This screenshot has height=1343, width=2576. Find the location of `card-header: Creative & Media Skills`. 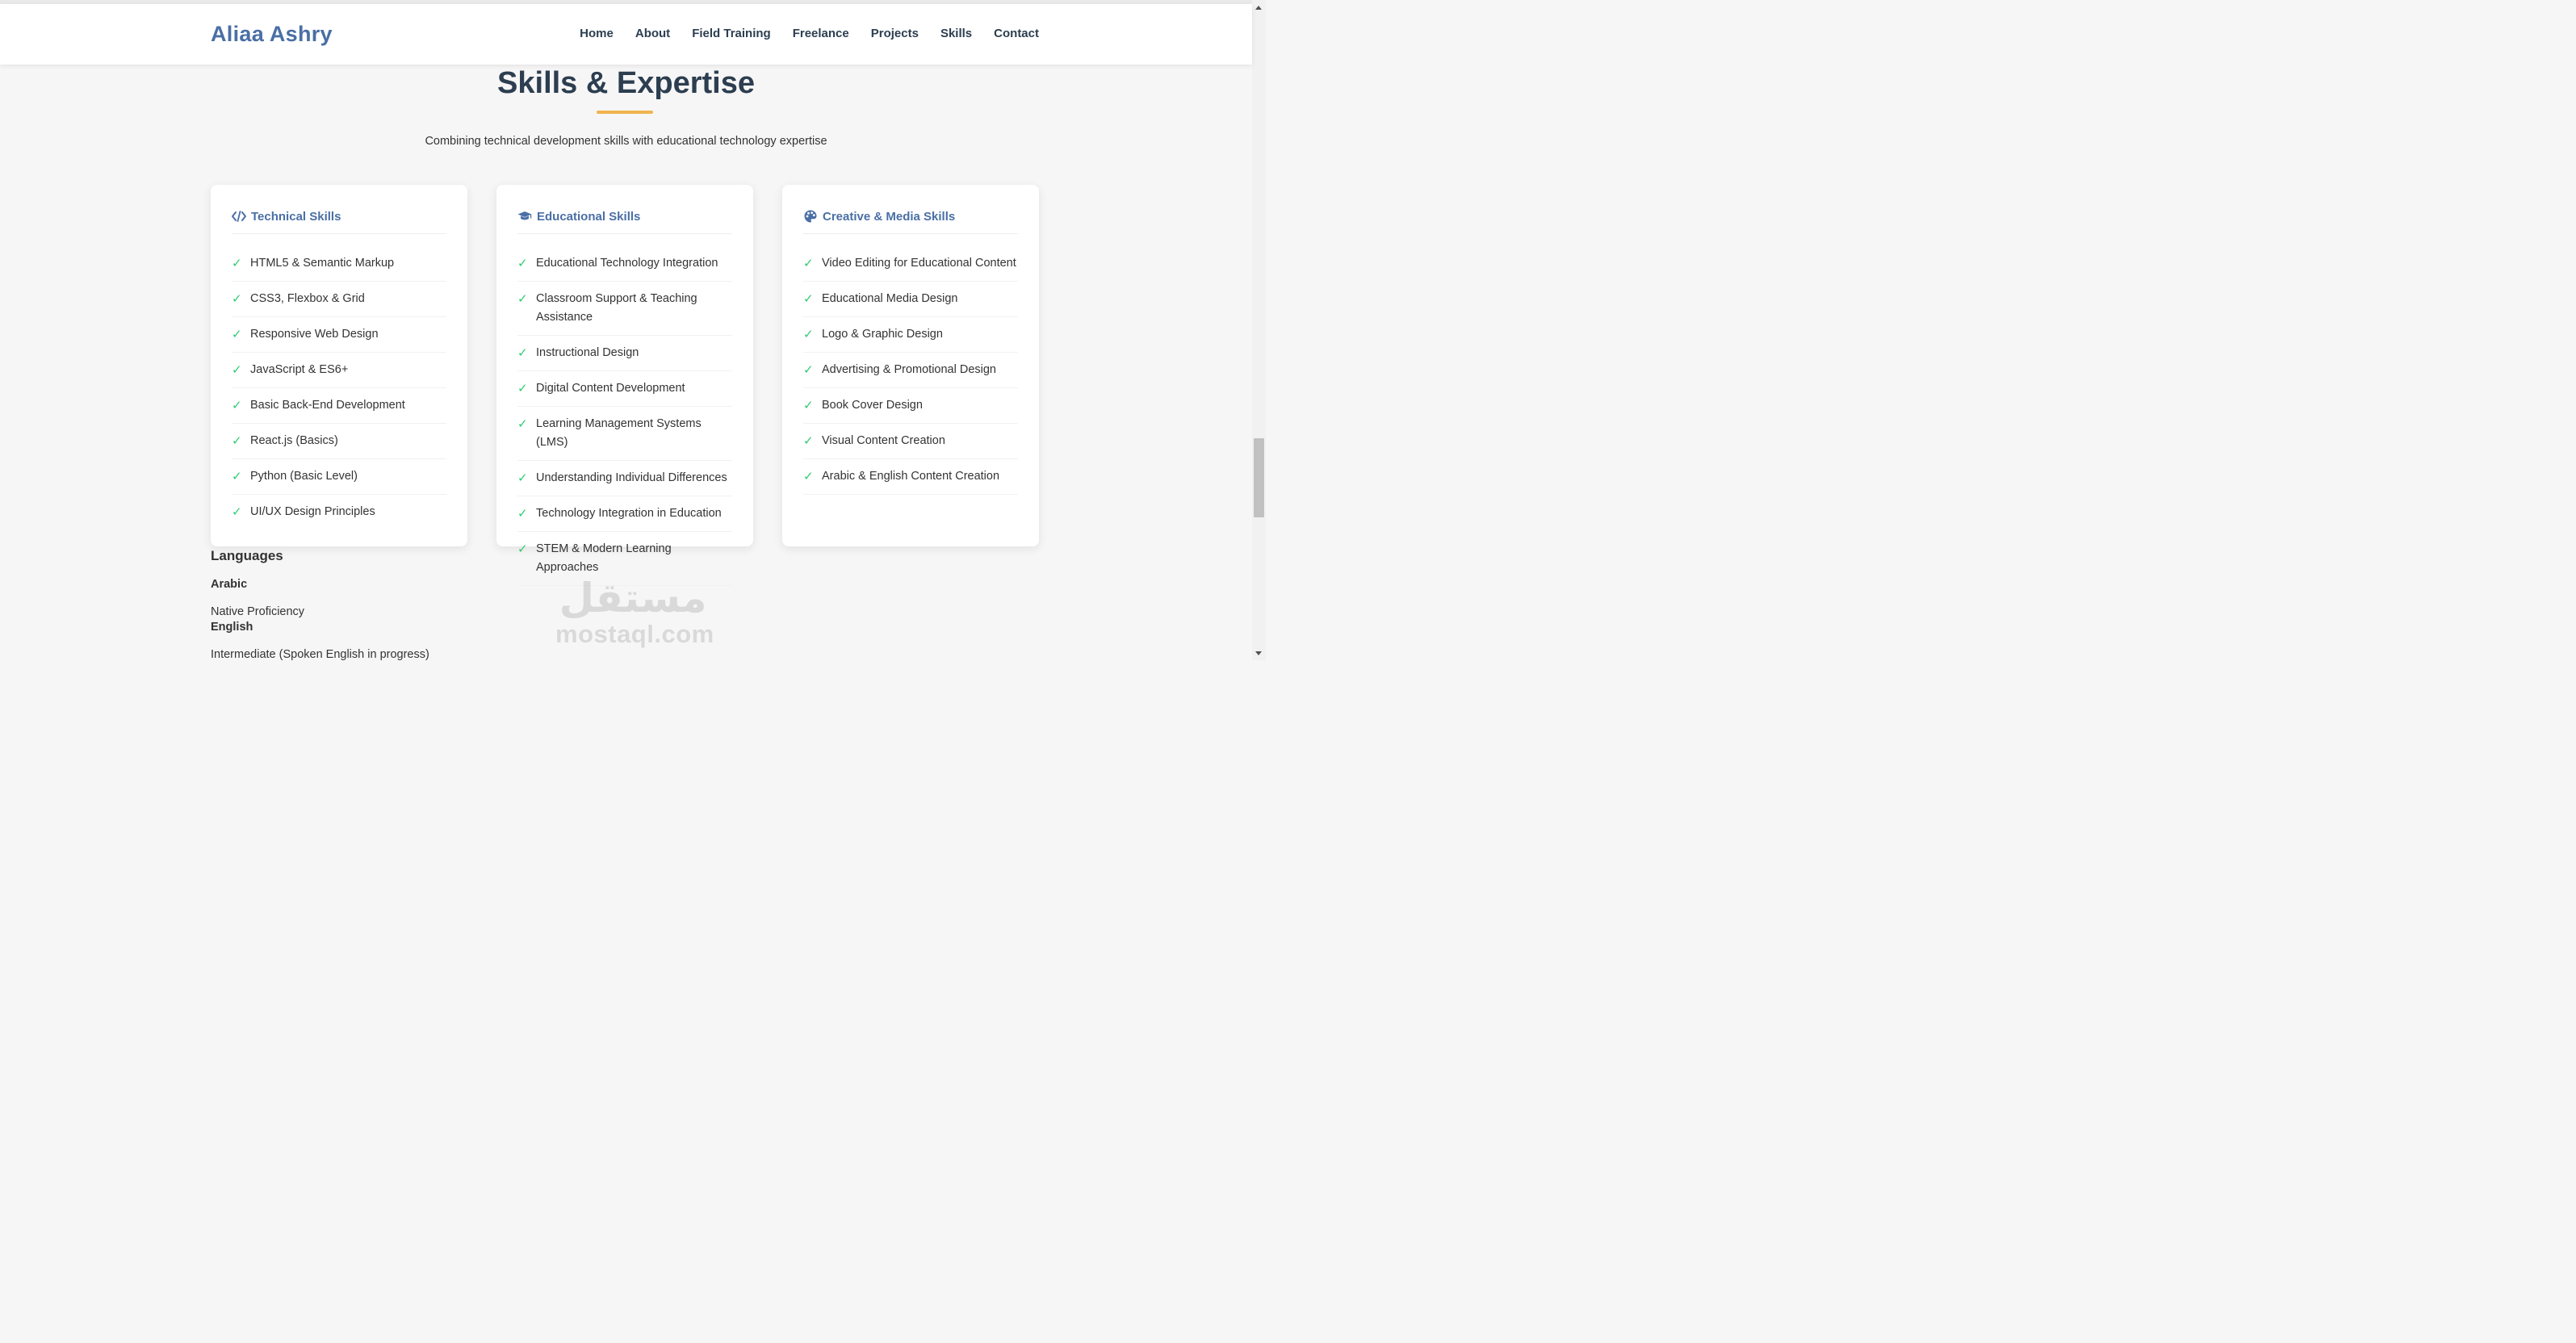

card-header: Creative & Media Skills is located at coordinates (910, 219).